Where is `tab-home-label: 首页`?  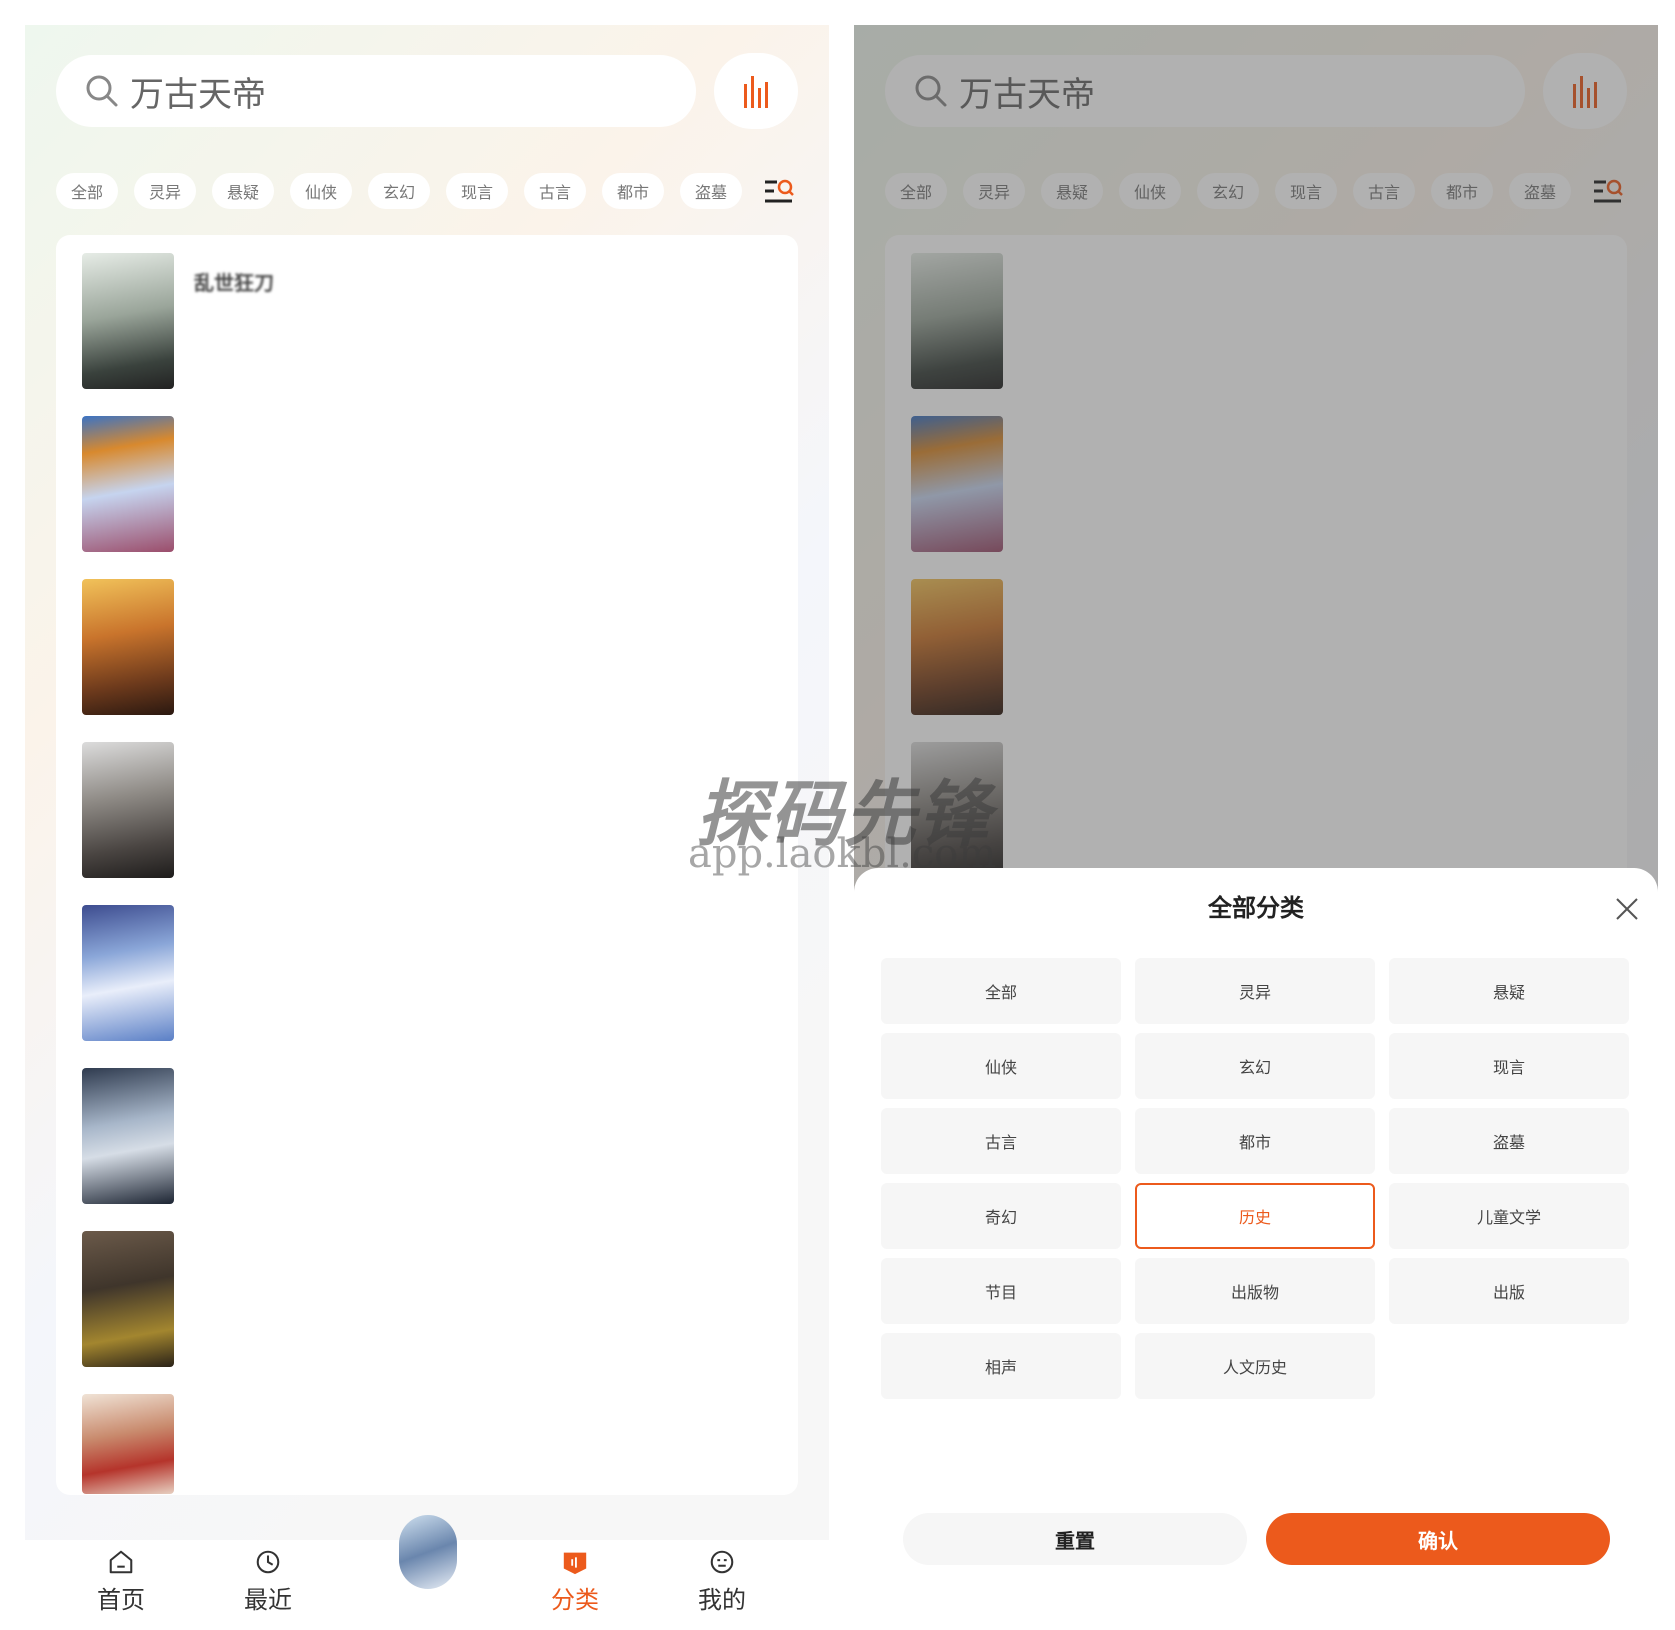 tab-home-label: 首页 is located at coordinates (121, 1600).